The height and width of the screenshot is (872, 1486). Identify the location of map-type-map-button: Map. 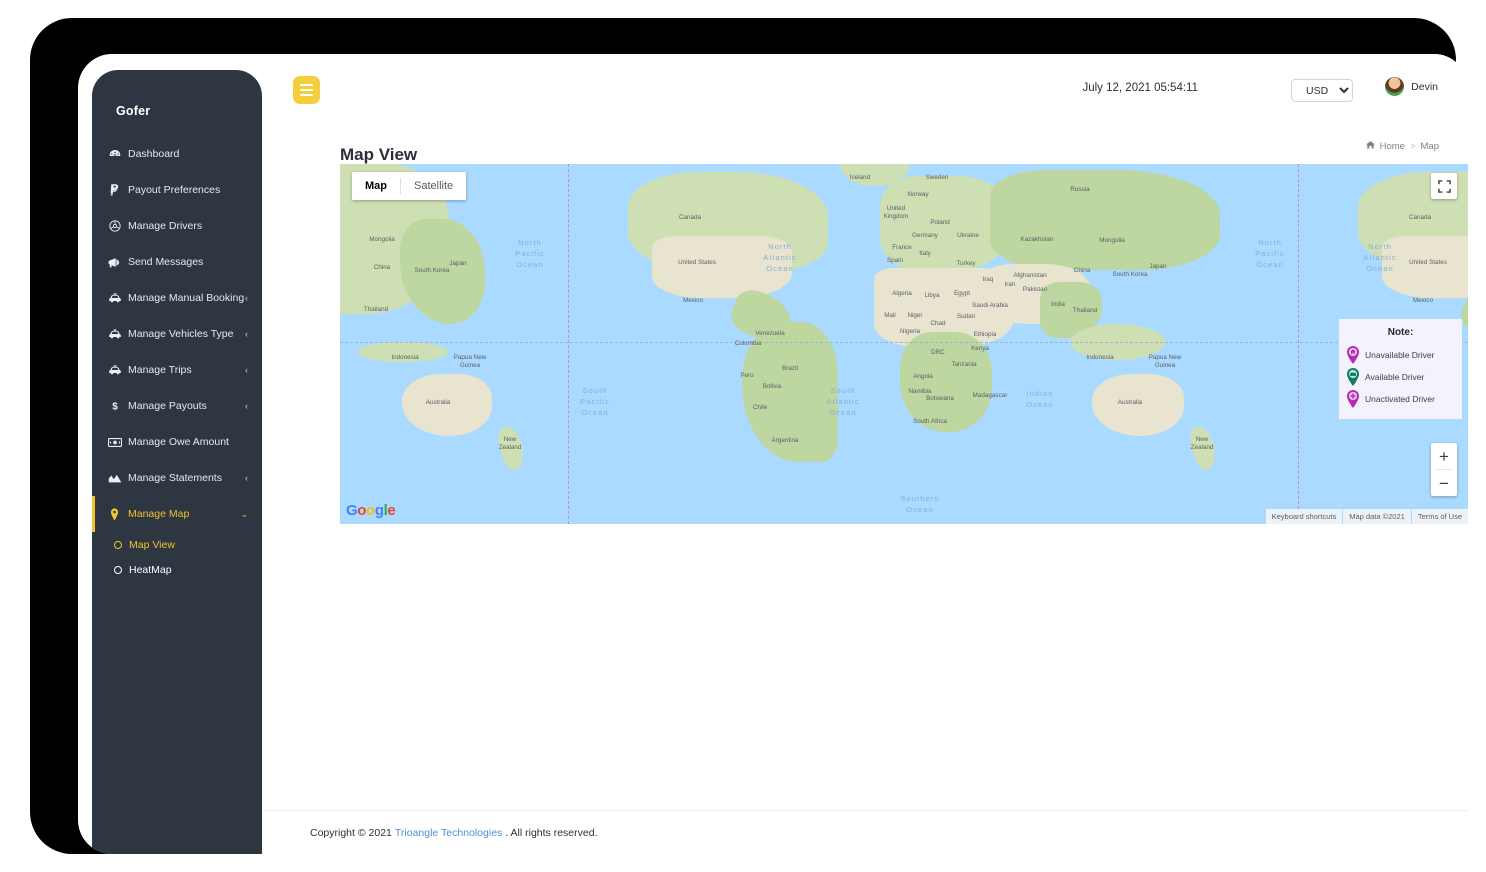
(376, 186).